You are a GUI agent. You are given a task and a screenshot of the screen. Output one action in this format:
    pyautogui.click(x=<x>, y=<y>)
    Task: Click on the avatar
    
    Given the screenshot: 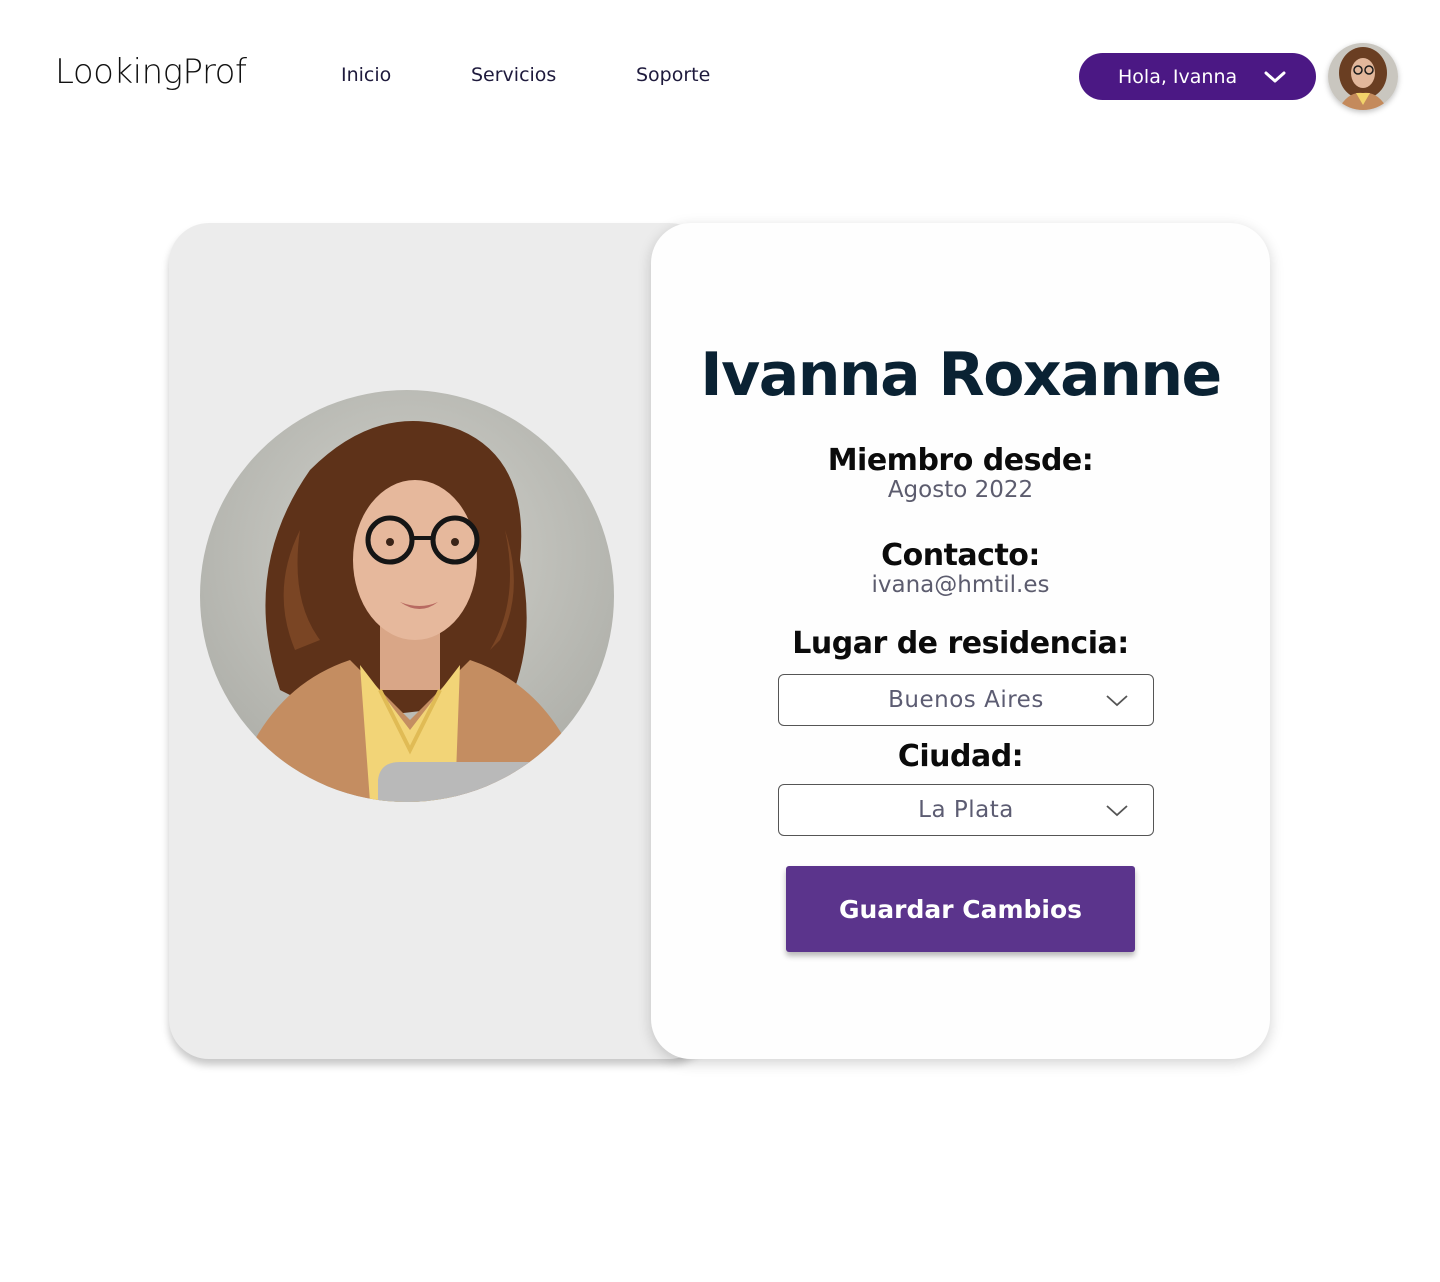 What is the action you would take?
    pyautogui.click(x=1363, y=76)
    